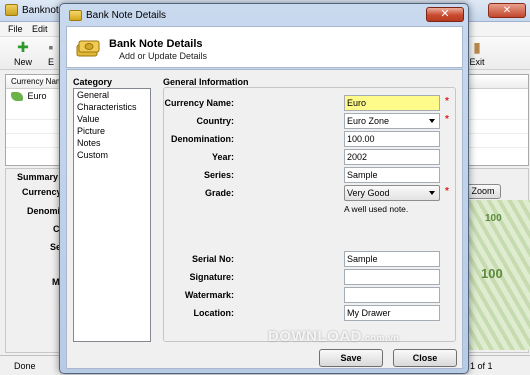  What do you see at coordinates (112, 143) in the screenshot?
I see `category-notes: Notes` at bounding box center [112, 143].